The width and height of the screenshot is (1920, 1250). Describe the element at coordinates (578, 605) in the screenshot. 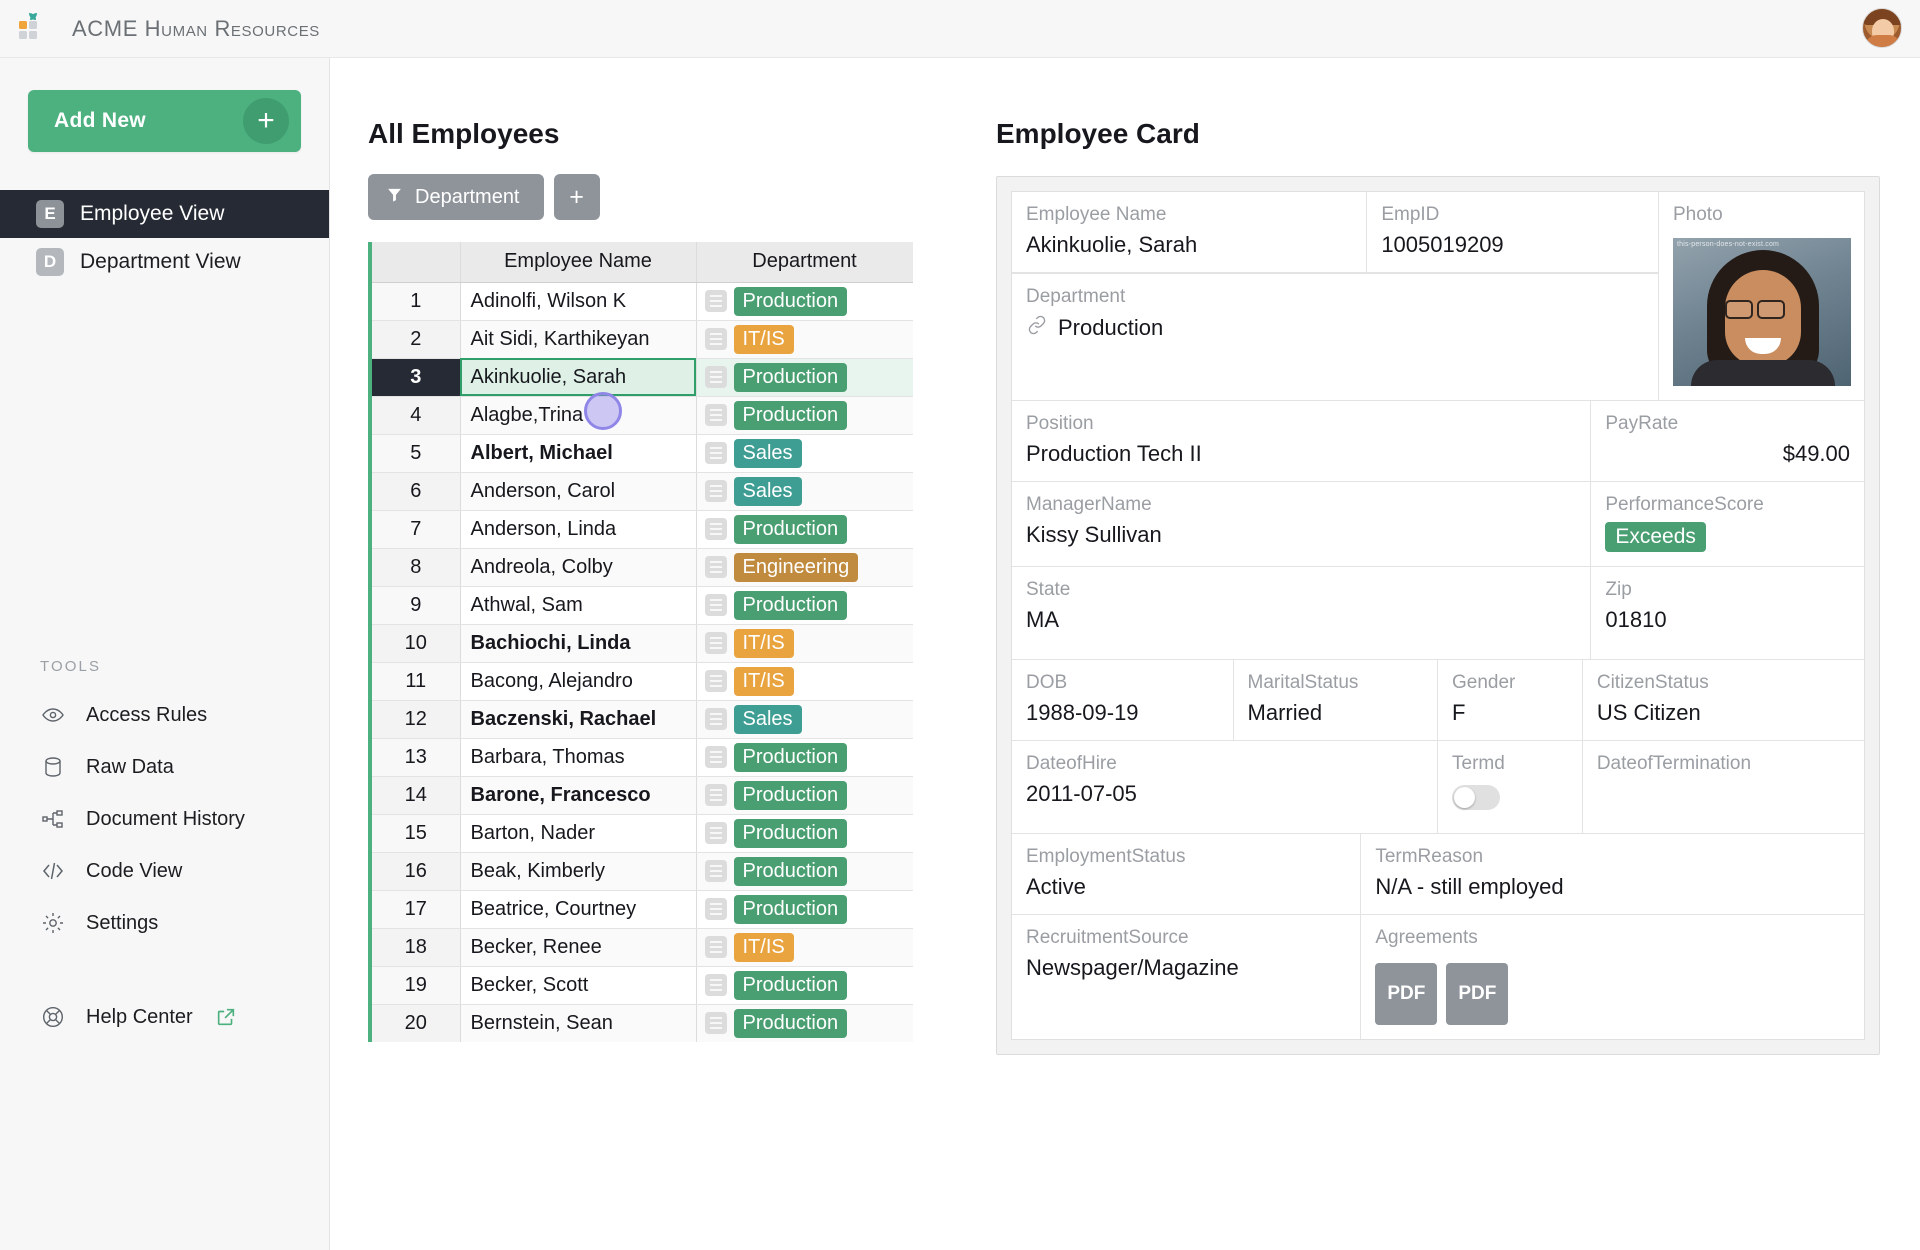

I see `employee-name-cell: Athwal, Sam` at that location.